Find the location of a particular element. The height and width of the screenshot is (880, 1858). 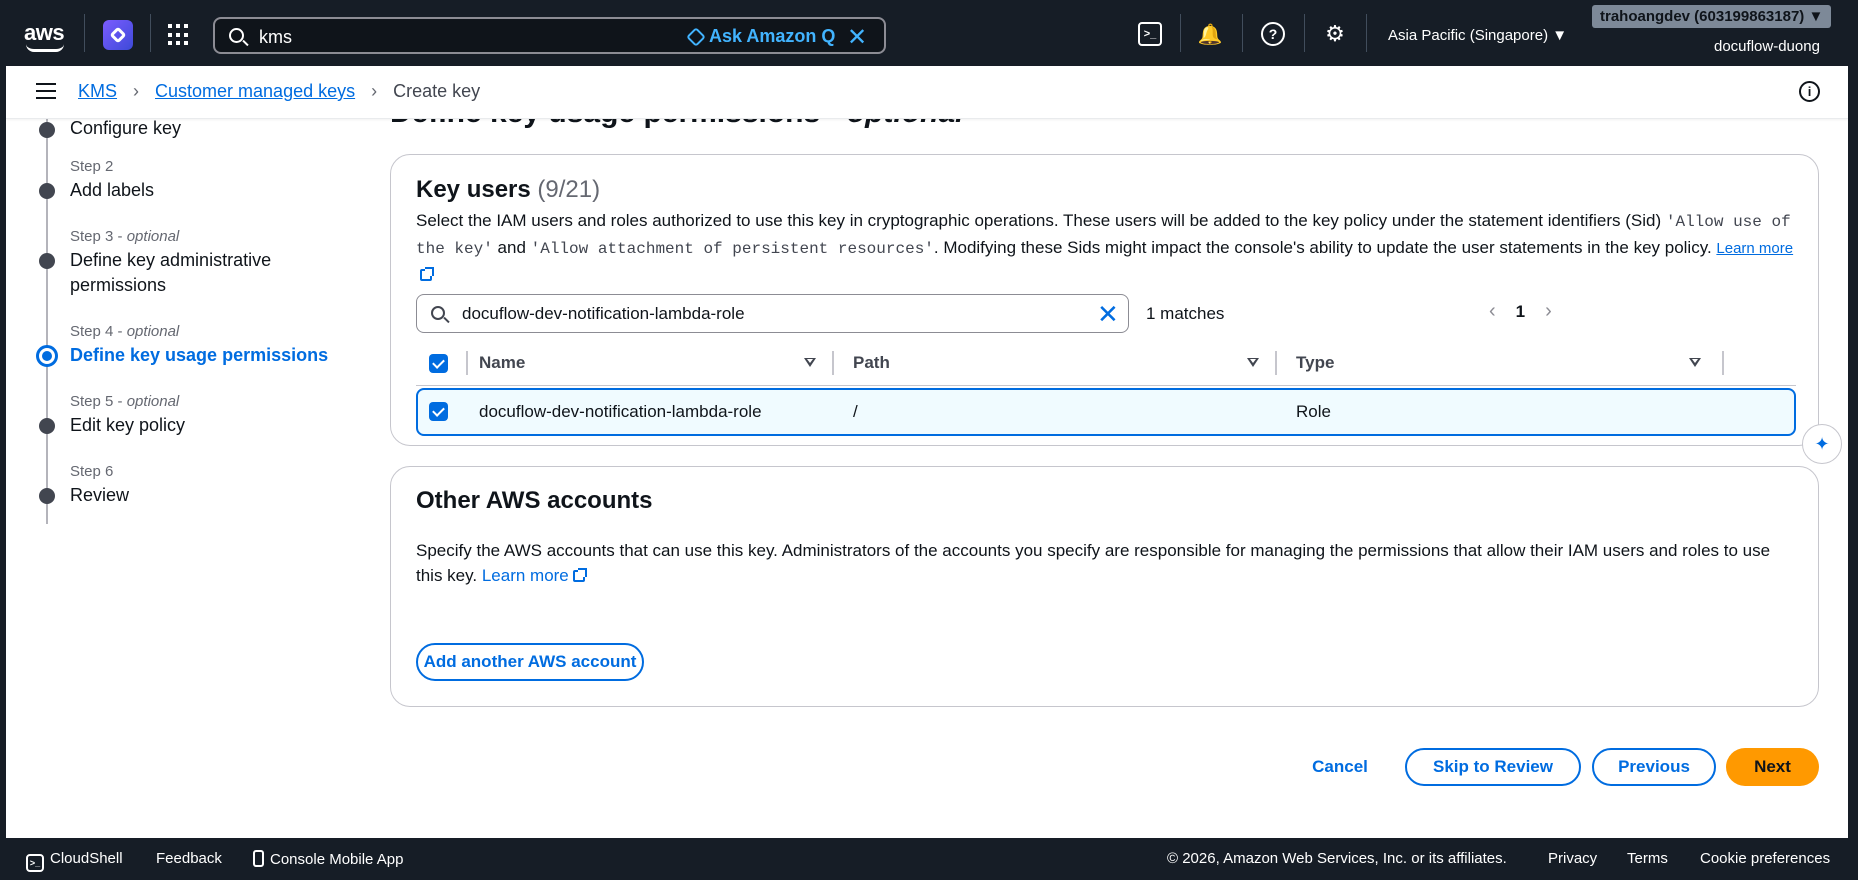

region-selector: Asia Pacific (Singapore) ▼ is located at coordinates (1477, 35).